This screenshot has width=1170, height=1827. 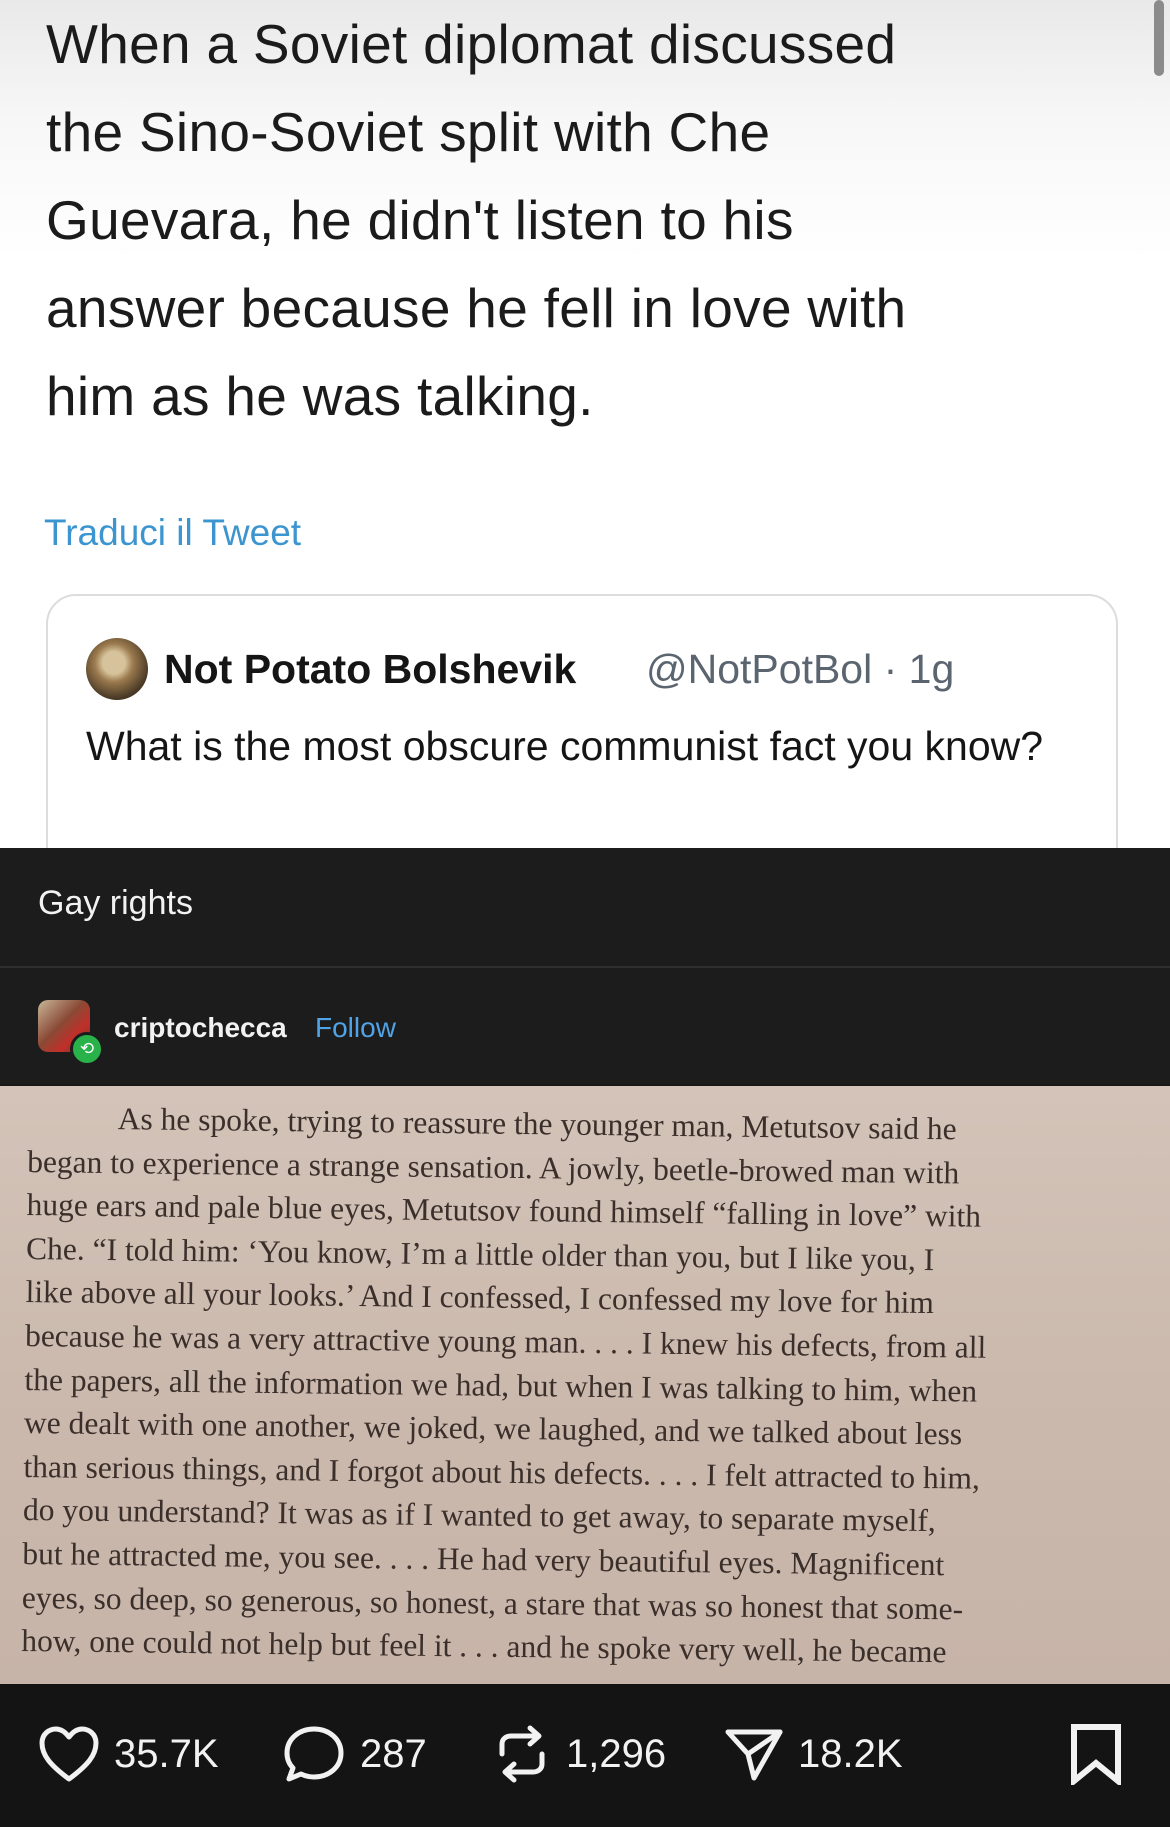 I want to click on repost-badge-icon: ⟲, so click(x=87, y=1049).